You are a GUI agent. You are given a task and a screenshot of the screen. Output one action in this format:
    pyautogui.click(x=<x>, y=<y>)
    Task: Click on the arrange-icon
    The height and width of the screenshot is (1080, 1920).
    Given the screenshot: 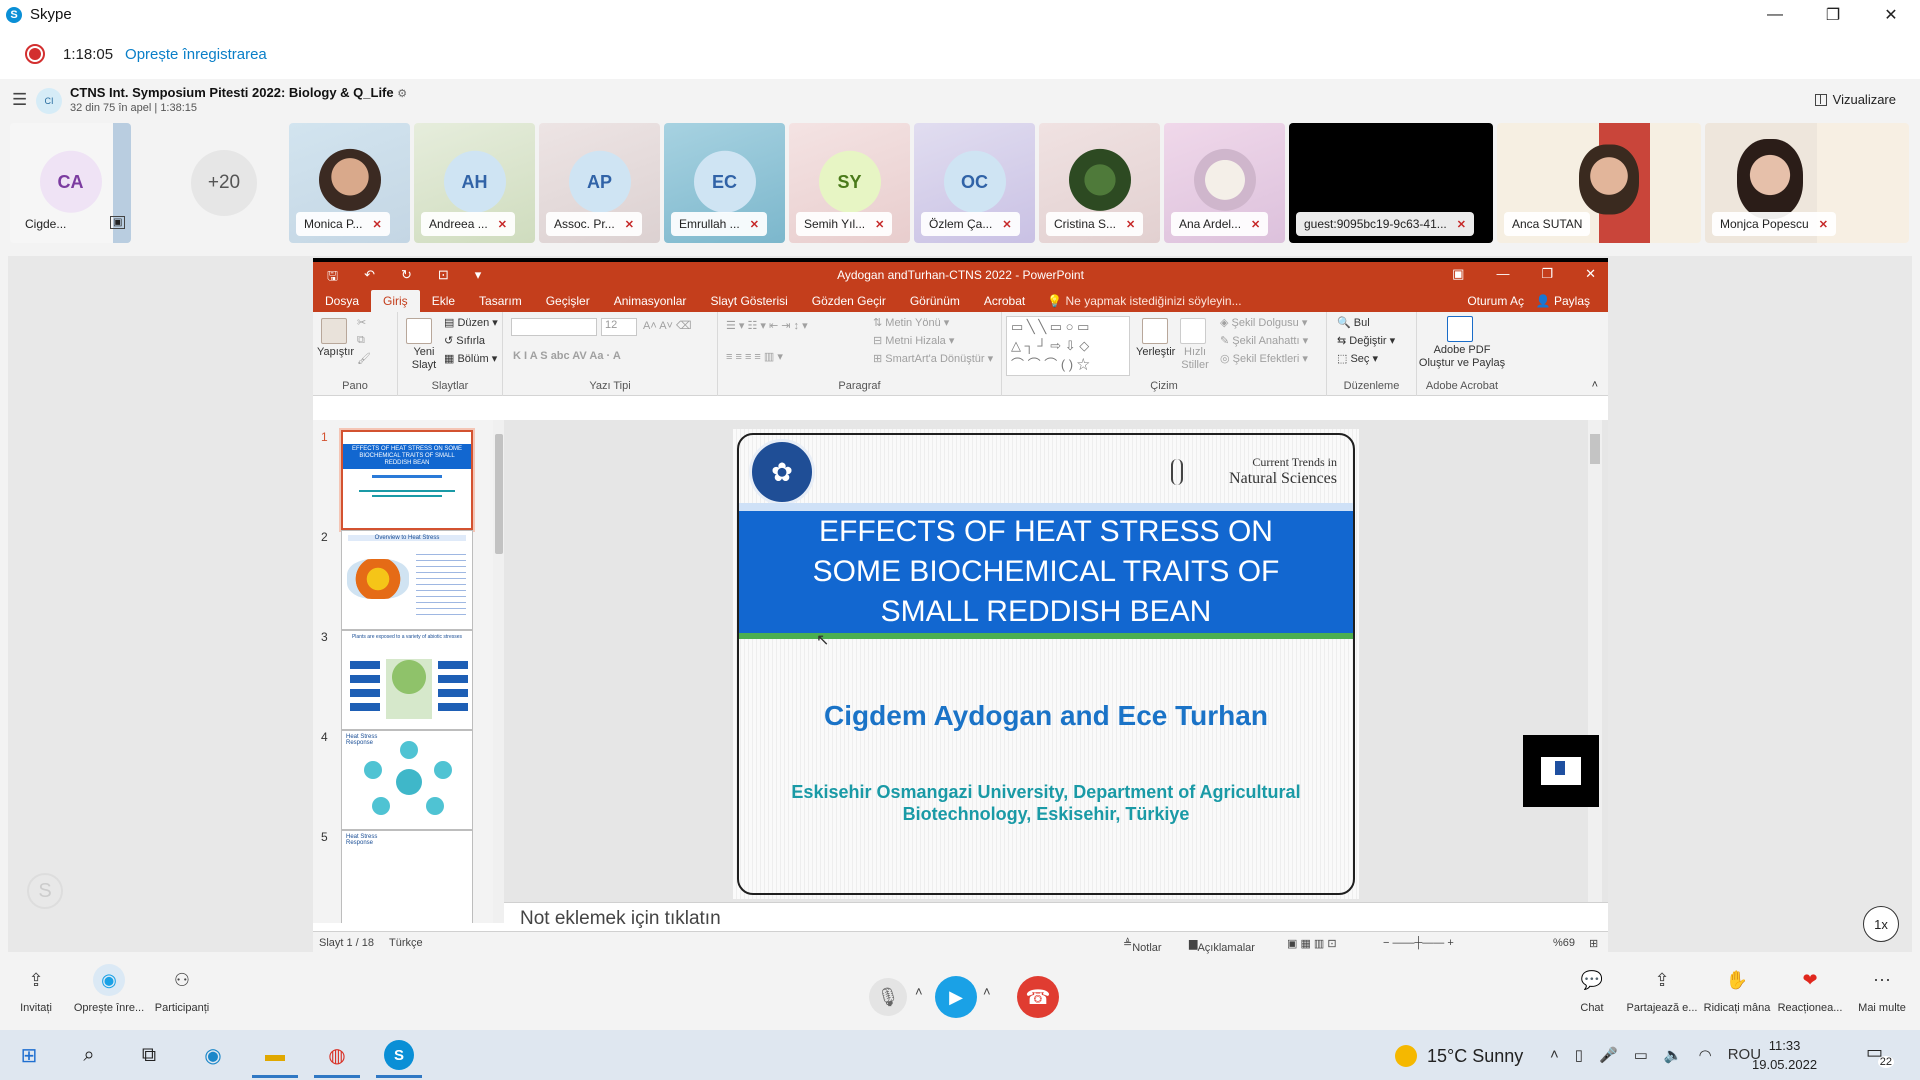 What is the action you would take?
    pyautogui.click(x=1155, y=331)
    